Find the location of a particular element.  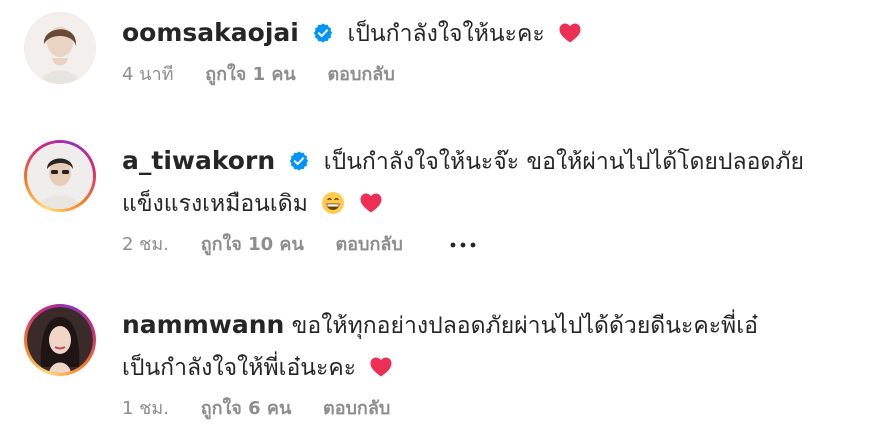

comment-time: 1 ชม. is located at coordinates (145, 408).